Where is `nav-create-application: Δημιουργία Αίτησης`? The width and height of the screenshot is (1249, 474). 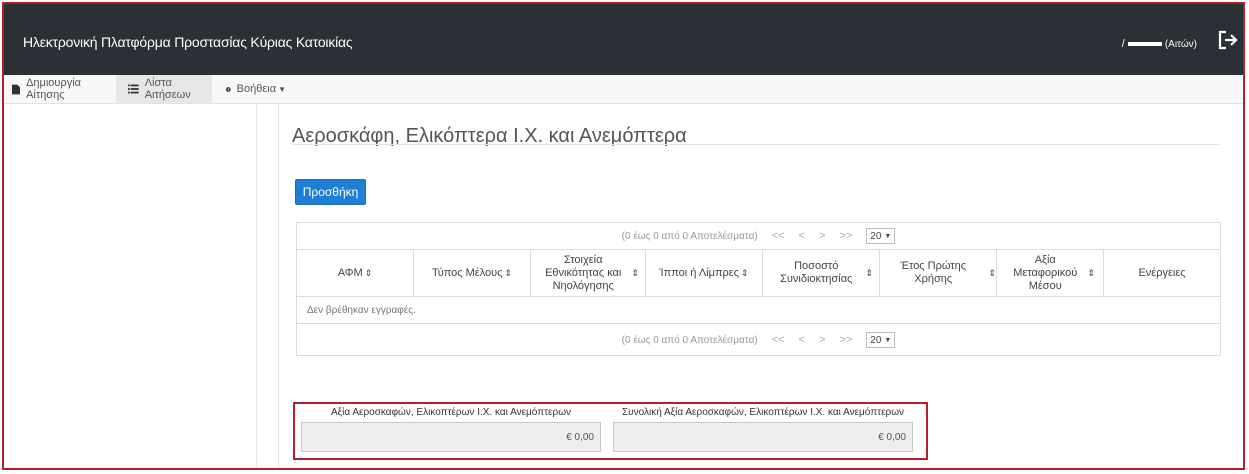 nav-create-application: Δημιουργία Αίτησης is located at coordinates (62, 89).